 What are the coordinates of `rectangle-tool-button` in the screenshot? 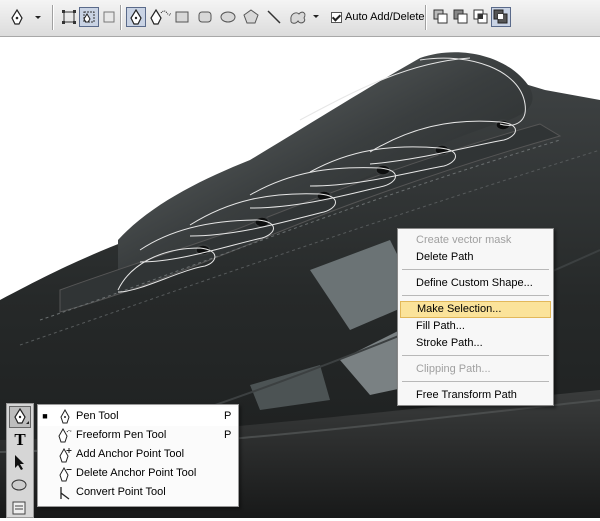 It's located at (182, 17).